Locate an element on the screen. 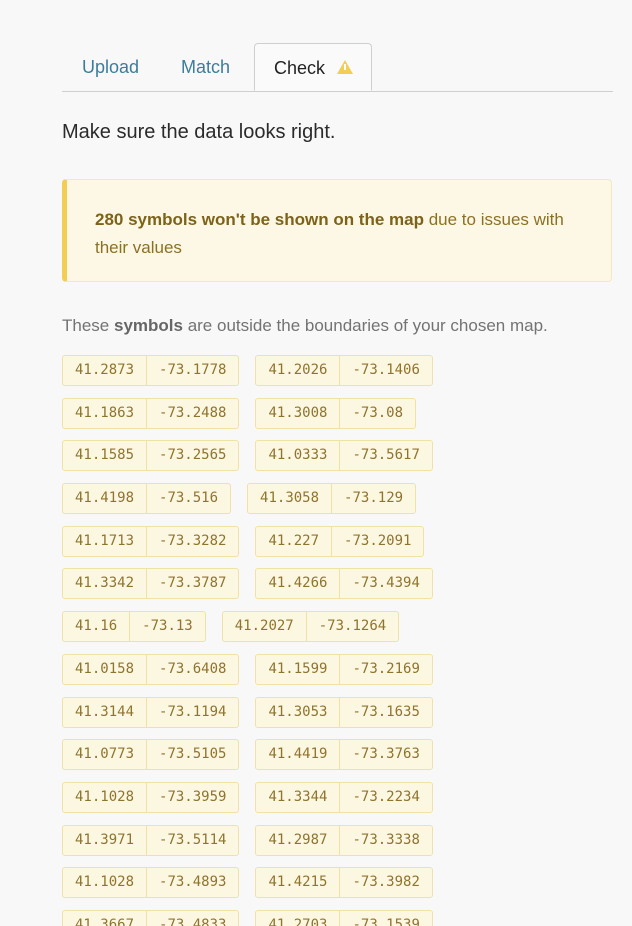  coordinate-chip: 41.4419 -73.3763 is located at coordinates (344, 755).